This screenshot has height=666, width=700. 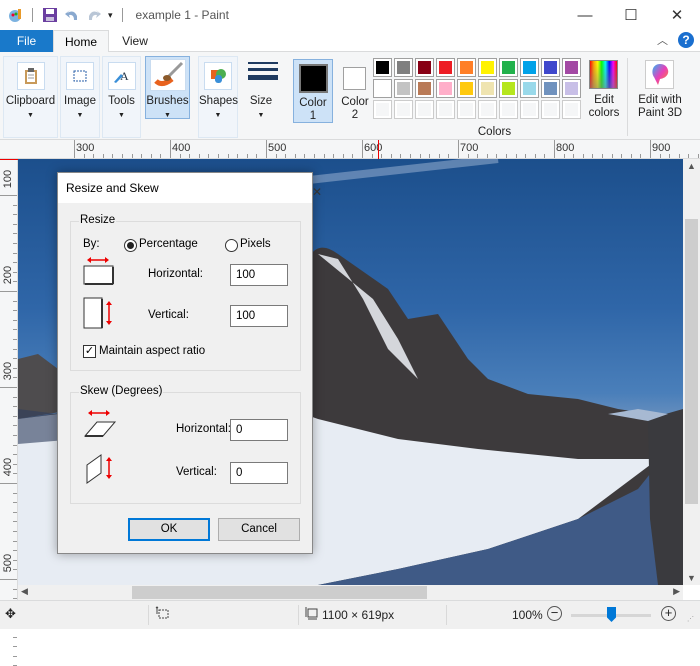 I want to click on resize-vertical-input, so click(x=259, y=316).